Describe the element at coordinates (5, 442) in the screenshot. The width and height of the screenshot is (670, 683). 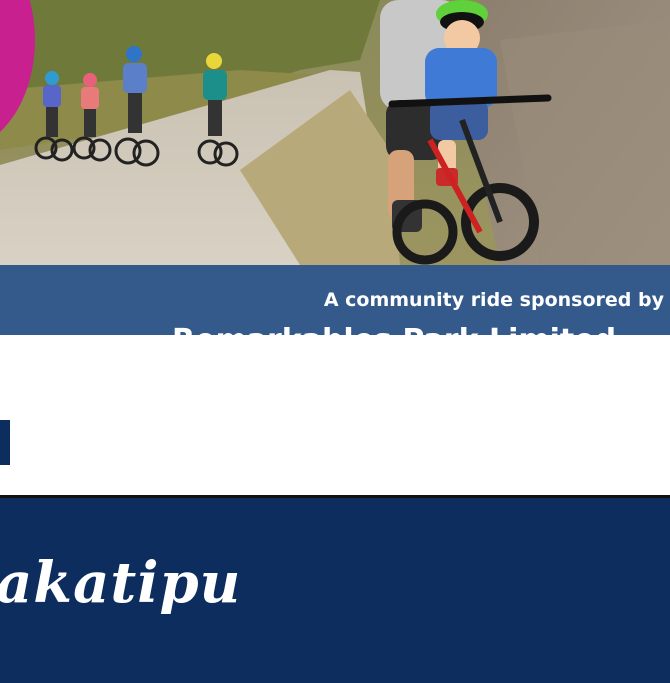
I see `partial-button` at that location.